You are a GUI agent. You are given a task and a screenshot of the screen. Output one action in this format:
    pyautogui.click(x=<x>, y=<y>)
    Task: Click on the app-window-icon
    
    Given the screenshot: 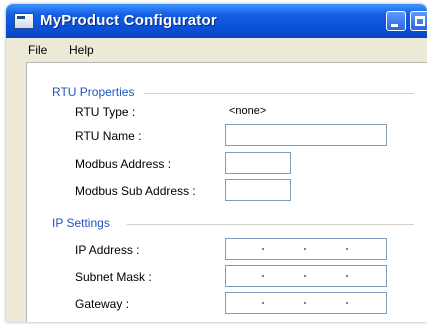 What is the action you would take?
    pyautogui.click(x=24, y=21)
    